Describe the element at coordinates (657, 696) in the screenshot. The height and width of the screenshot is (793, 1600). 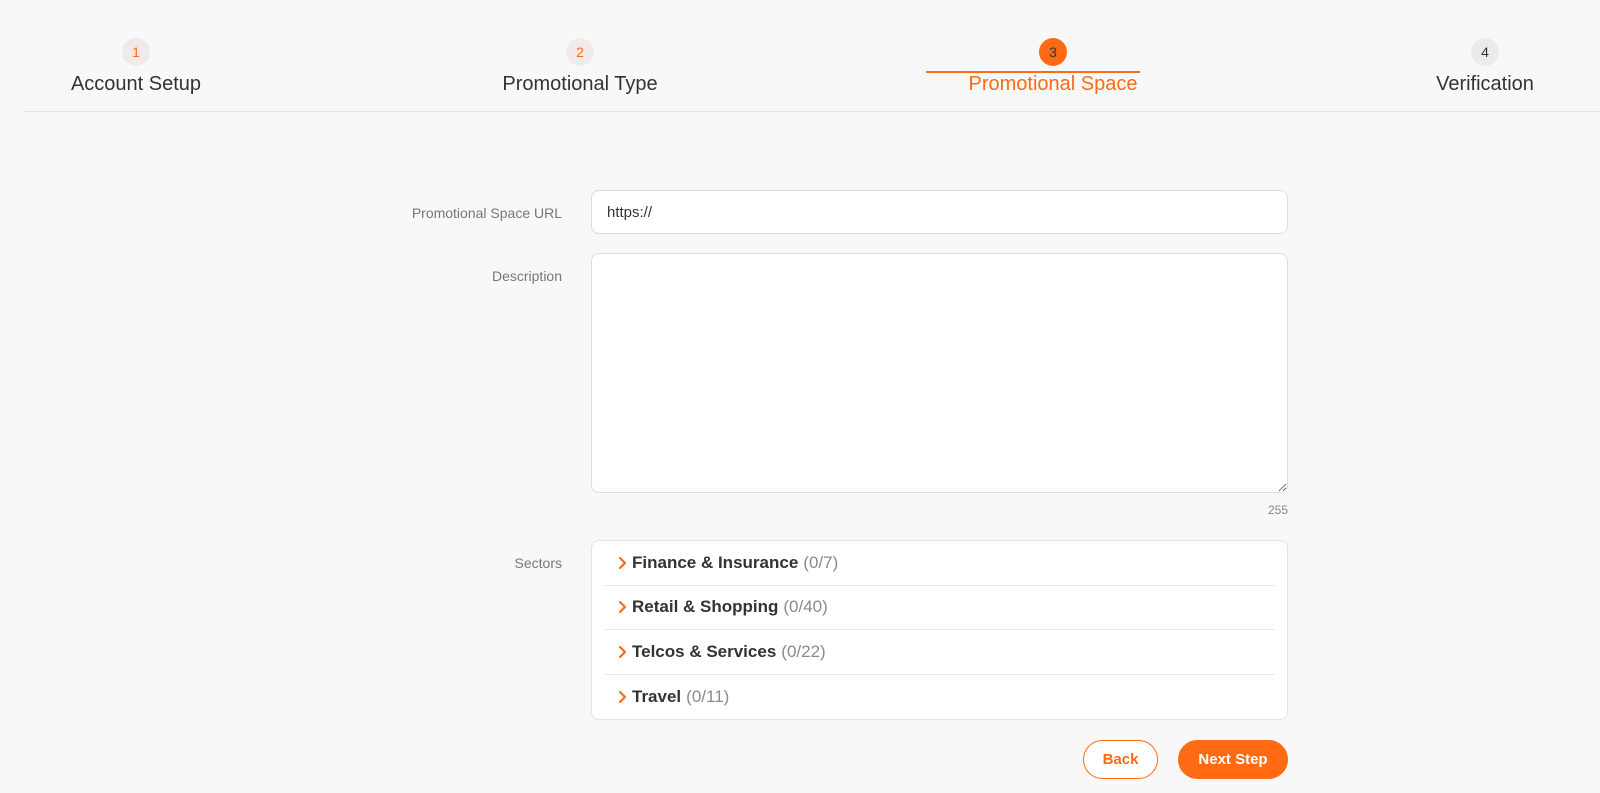
I see `sector-name: Travel` at that location.